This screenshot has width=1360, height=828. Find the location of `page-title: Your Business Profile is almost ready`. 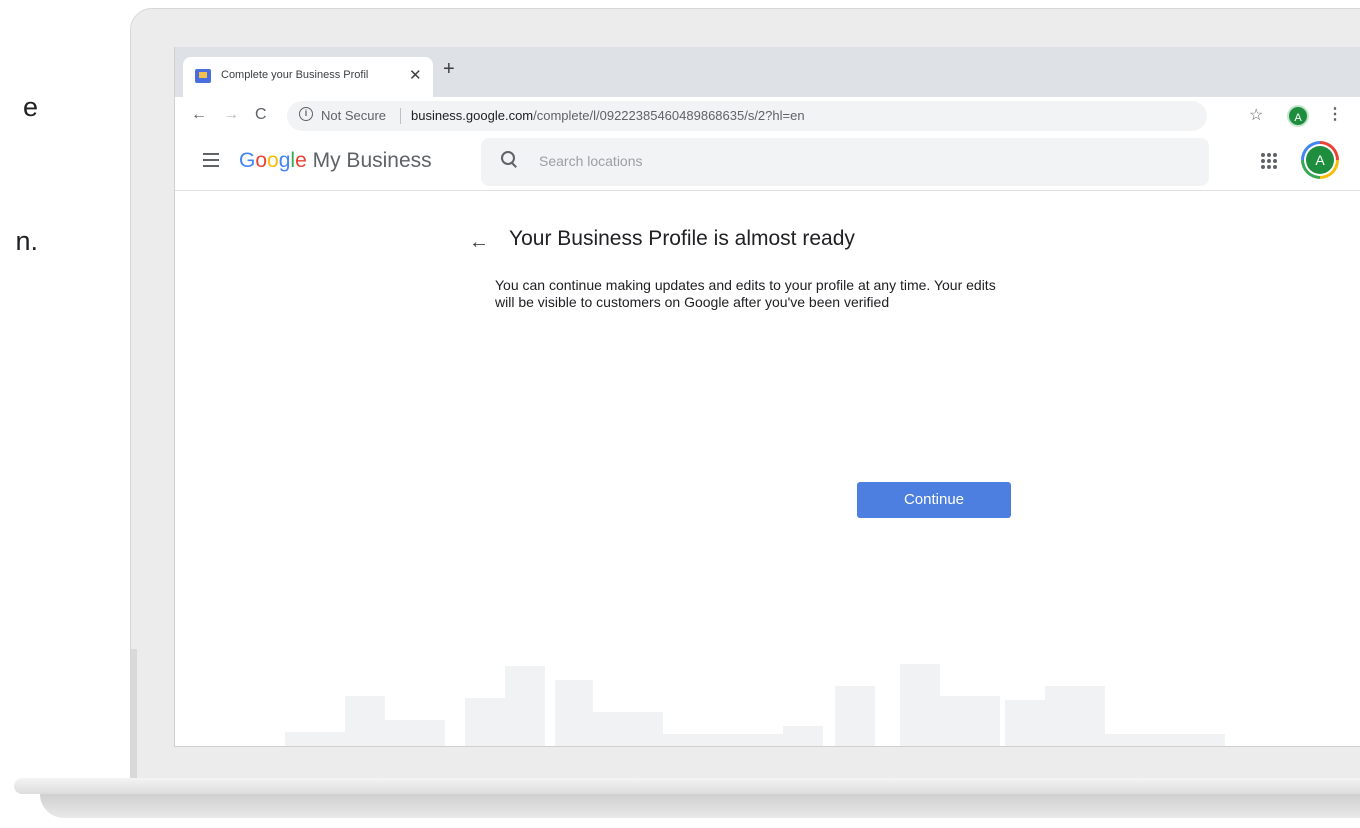

page-title: Your Business Profile is almost ready is located at coordinates (682, 238).